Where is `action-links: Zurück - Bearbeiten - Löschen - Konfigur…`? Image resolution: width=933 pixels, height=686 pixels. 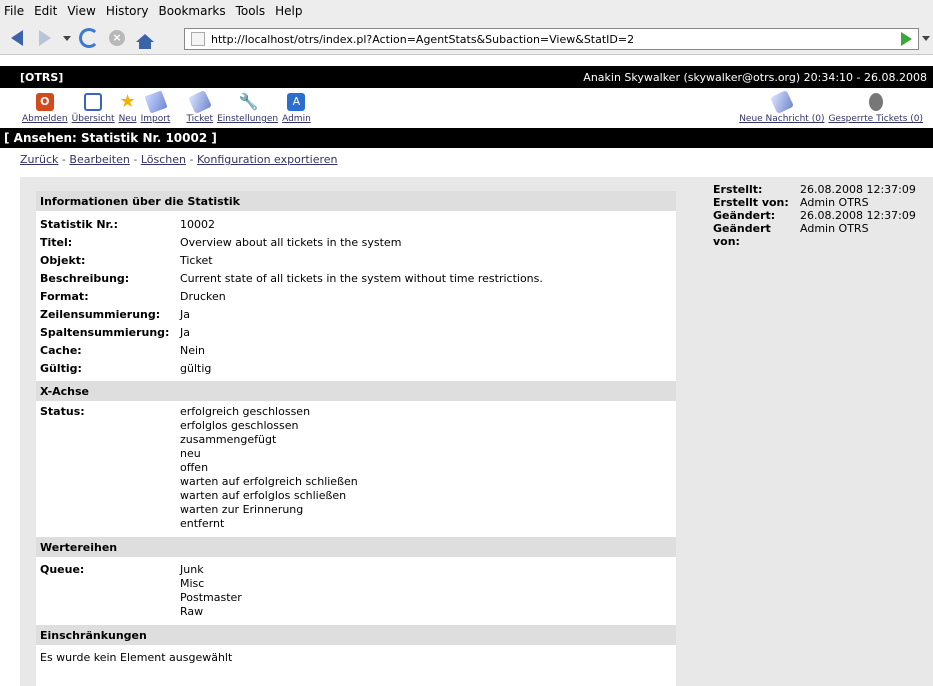
action-links: Zurück - Bearbeiten - Löschen - Konfigur… is located at coordinates (466, 157).